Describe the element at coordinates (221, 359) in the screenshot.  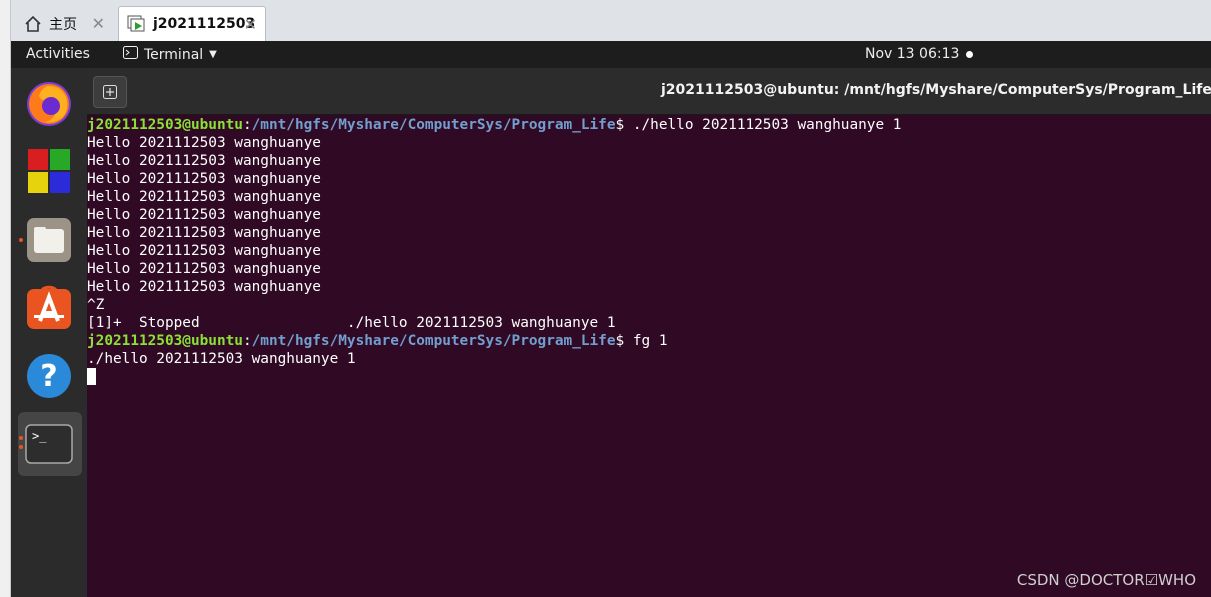
I see `output-line: ./hello 2021112503 wanghuanye 1` at that location.